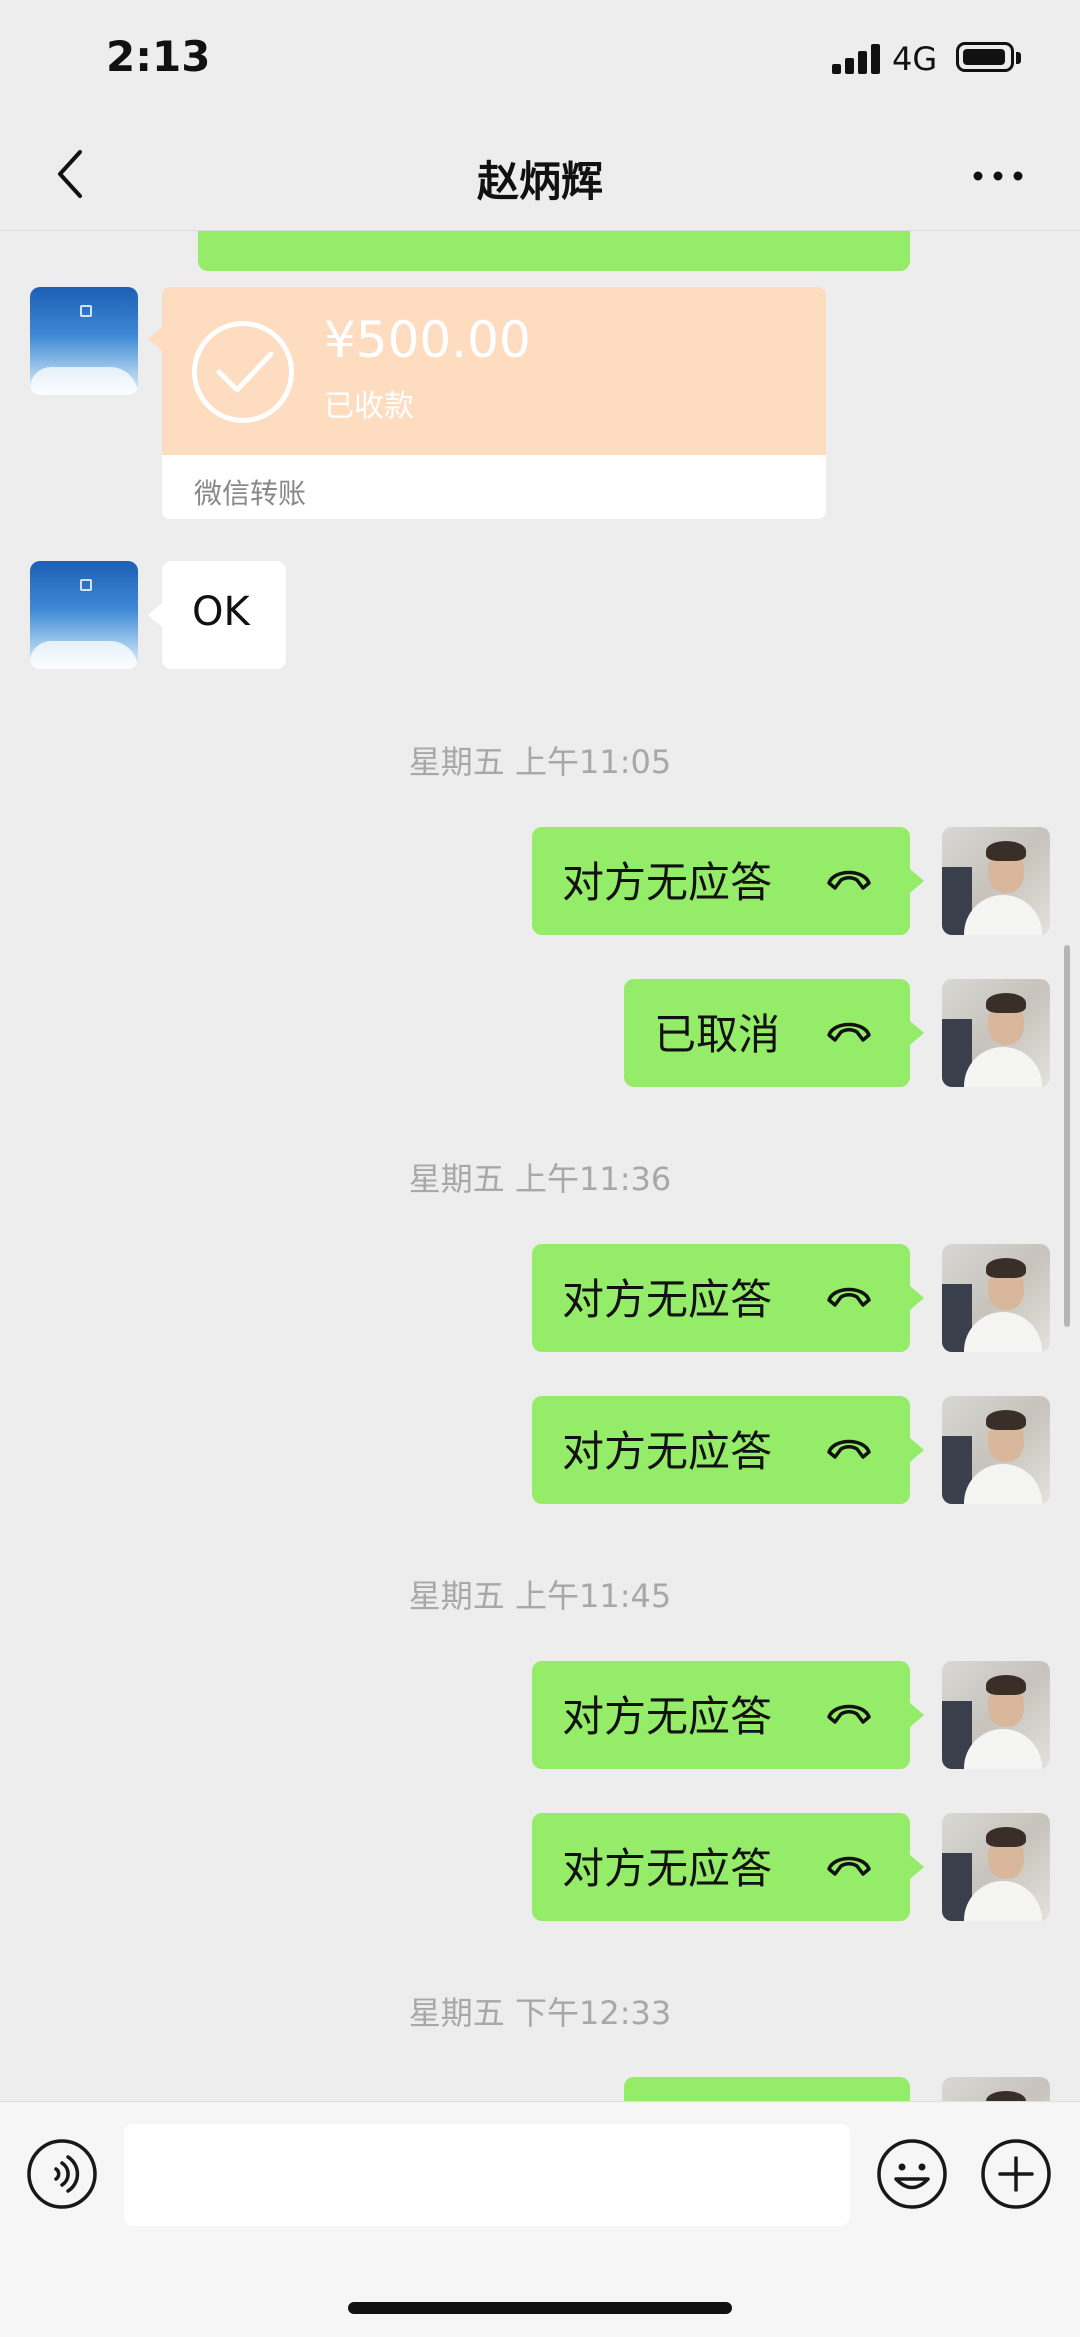  What do you see at coordinates (912, 2174) in the screenshot?
I see `emoji-icon` at bounding box center [912, 2174].